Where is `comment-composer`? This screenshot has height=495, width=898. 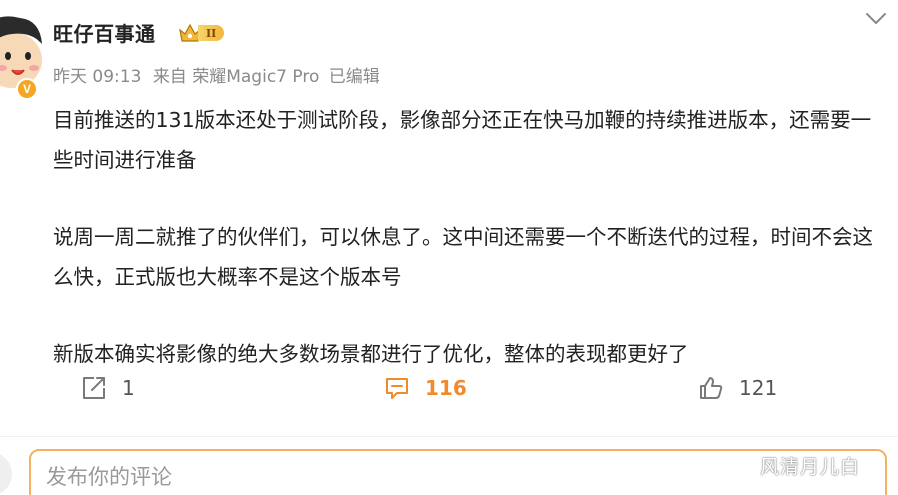 comment-composer is located at coordinates (458, 472).